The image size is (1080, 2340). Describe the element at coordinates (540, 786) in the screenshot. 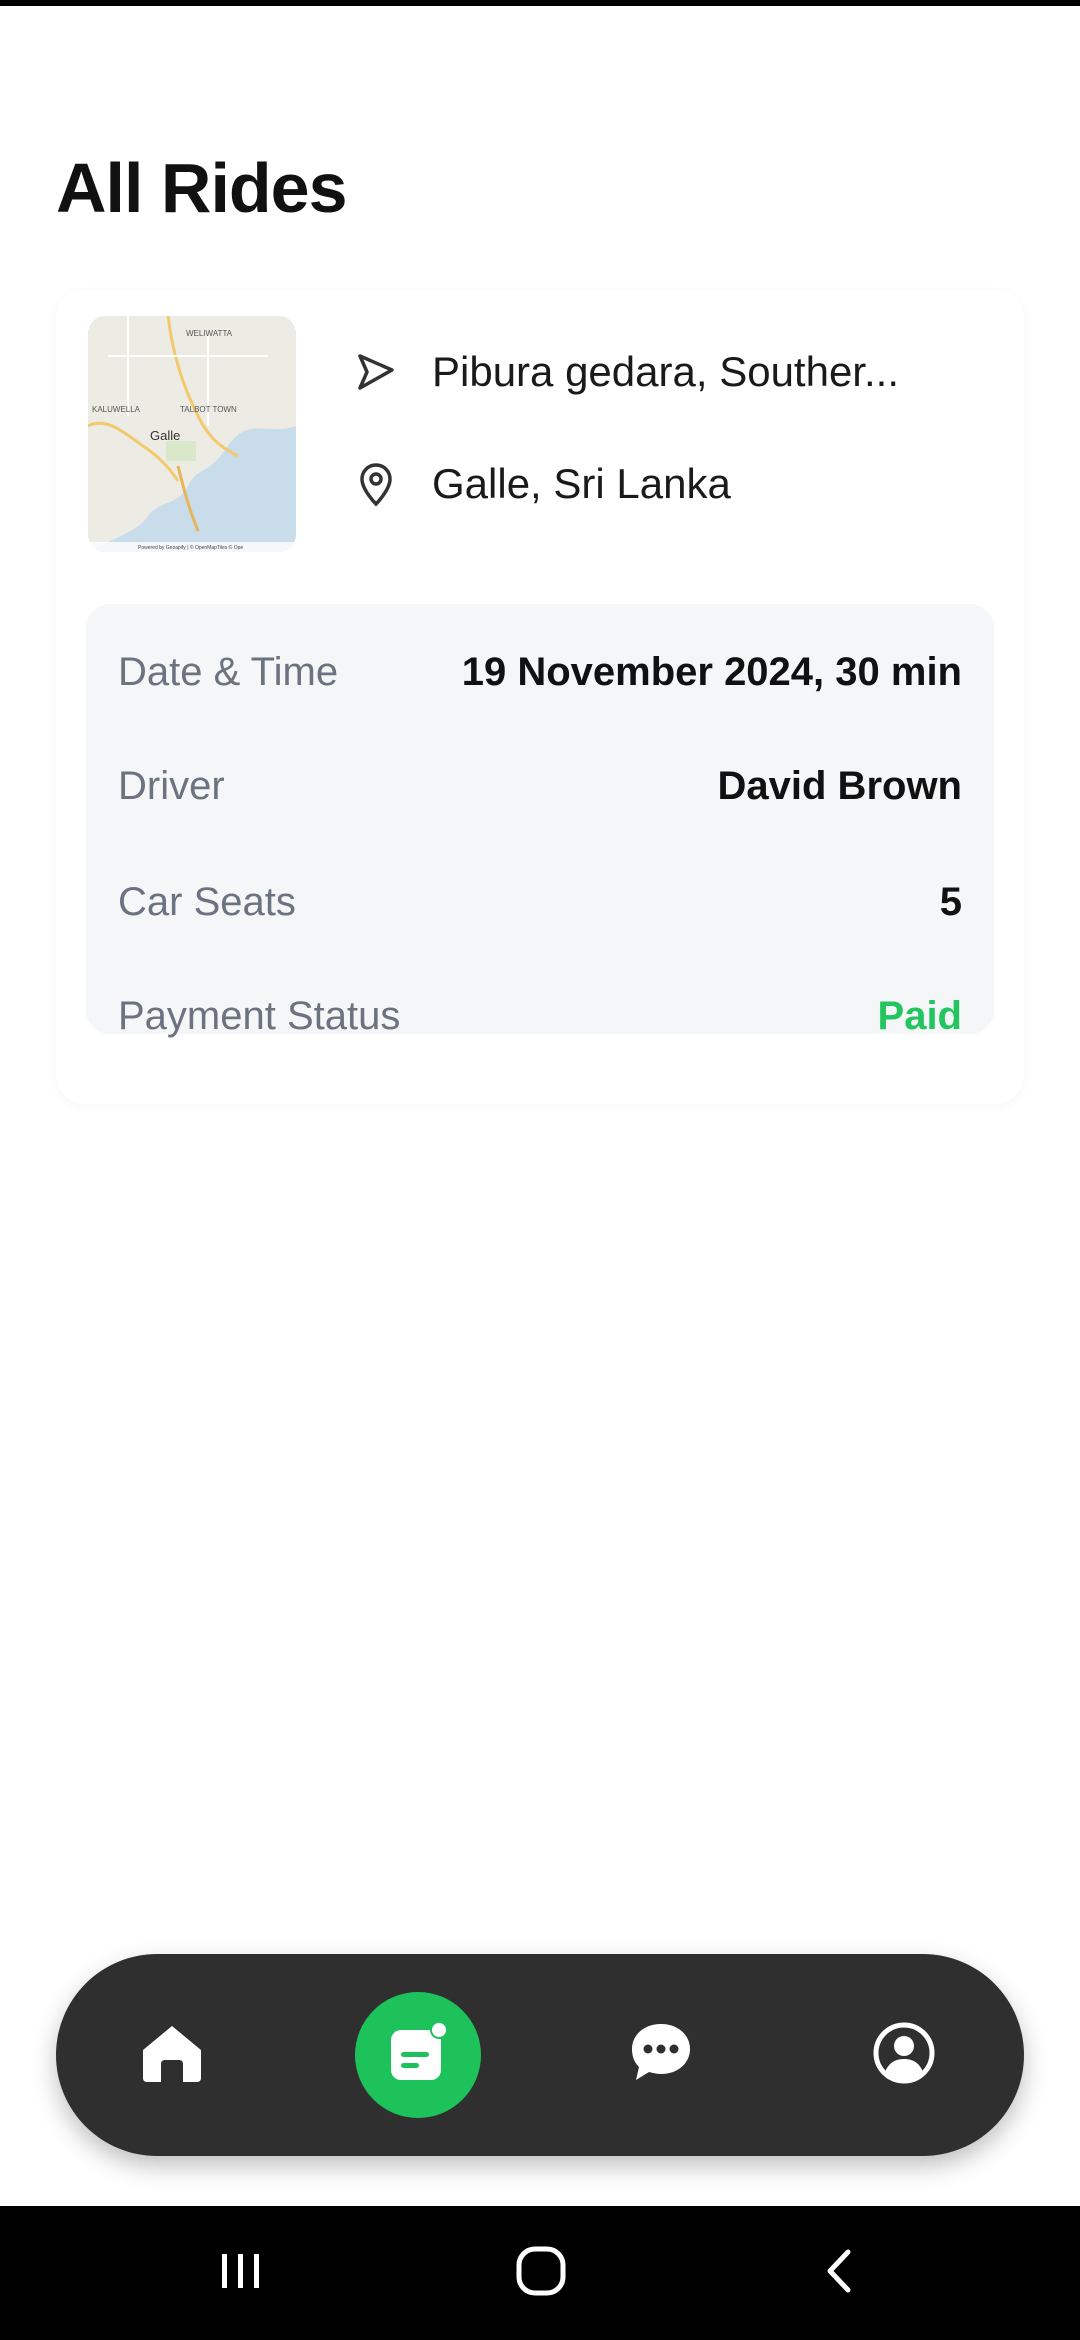

I see `detail-row-driver: Driver David Brown` at that location.